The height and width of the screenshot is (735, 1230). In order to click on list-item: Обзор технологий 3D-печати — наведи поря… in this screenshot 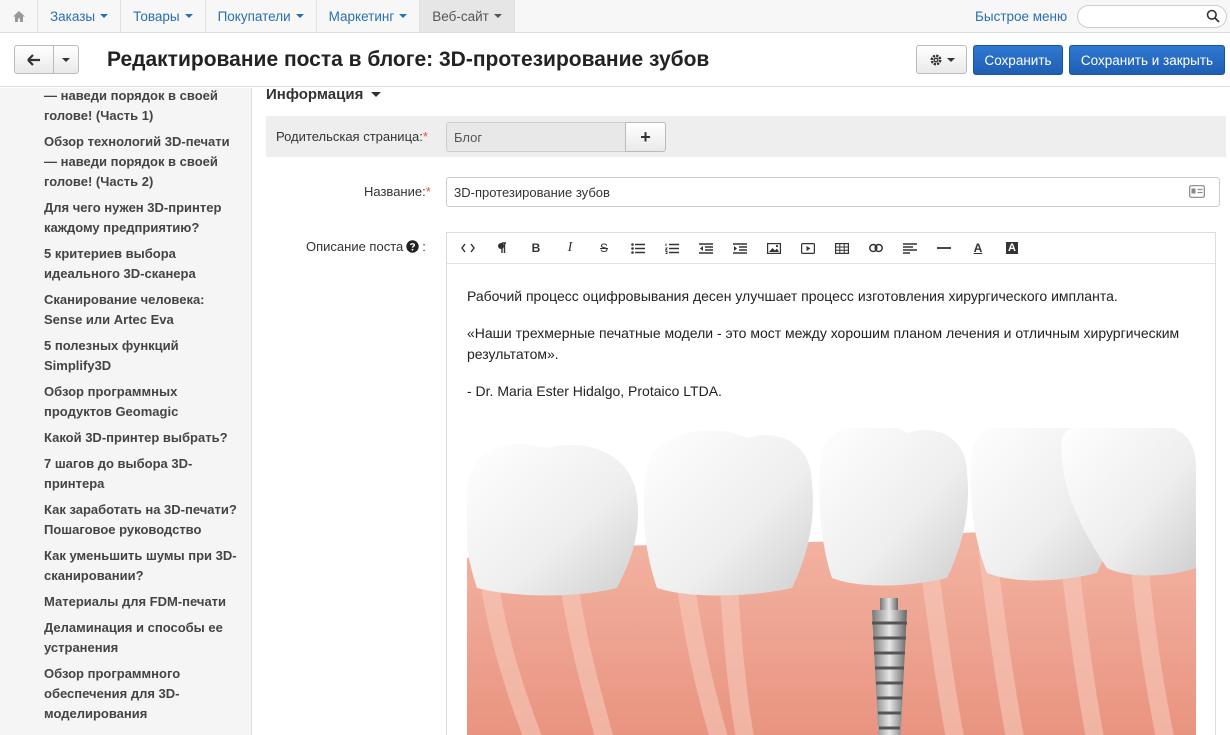, I will do `click(142, 162)`.